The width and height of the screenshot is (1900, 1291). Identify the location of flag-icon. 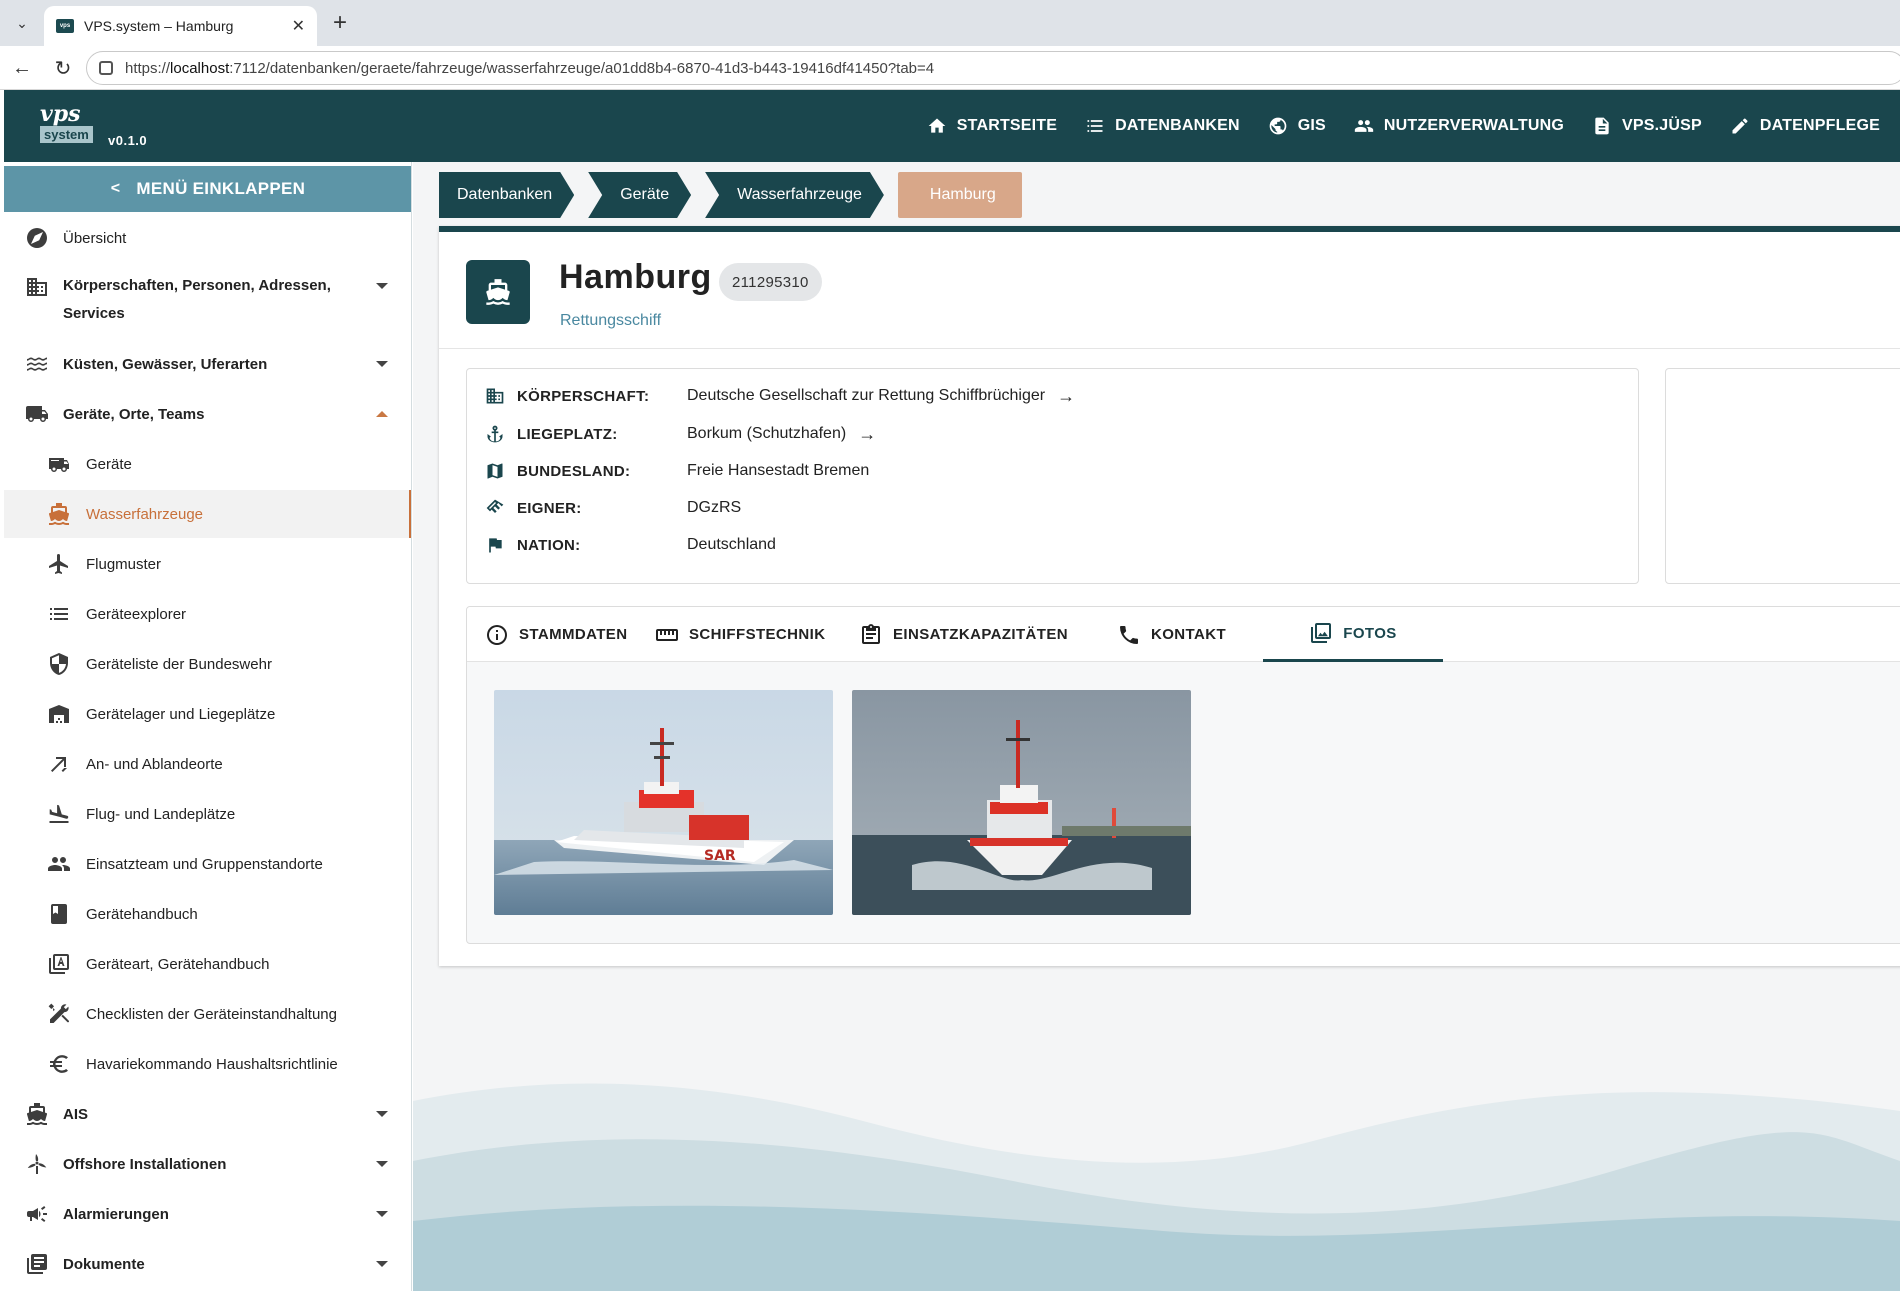
(495, 545).